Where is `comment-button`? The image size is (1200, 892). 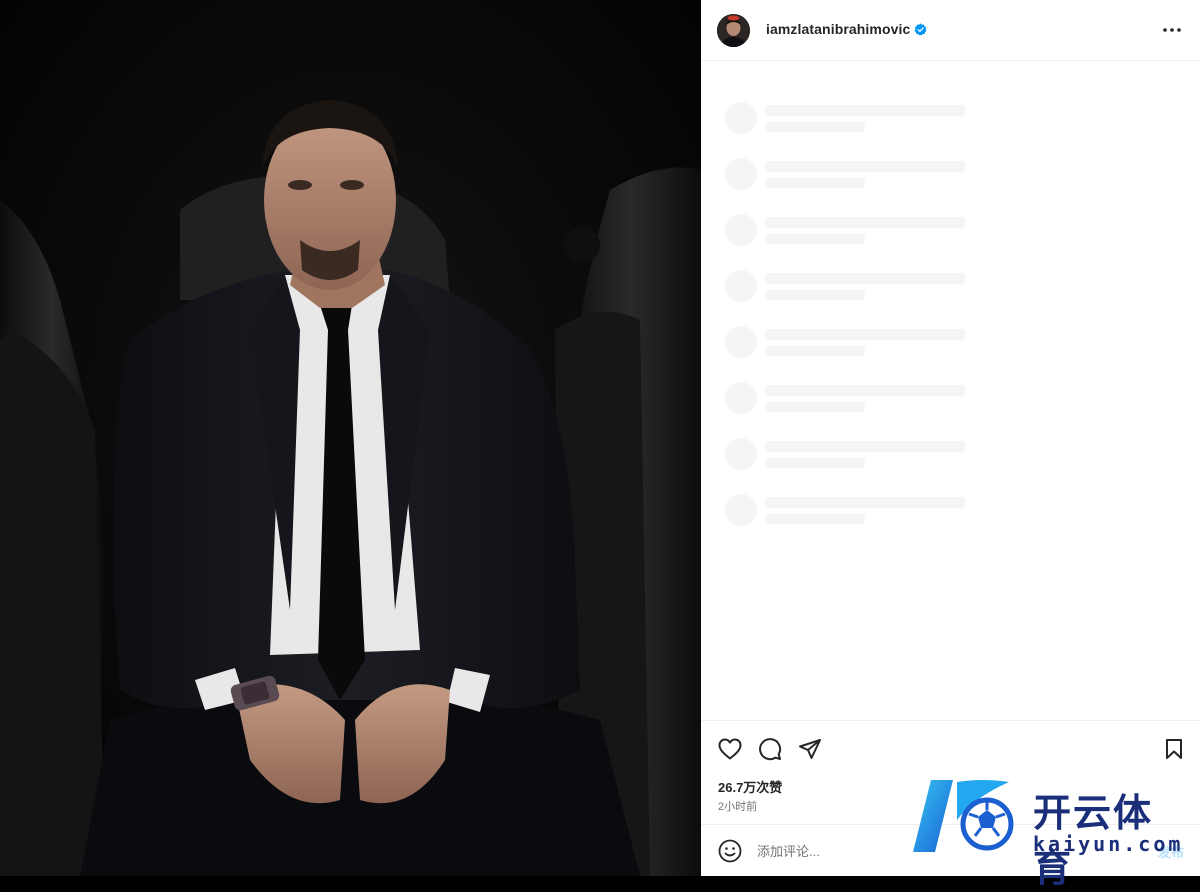 comment-button is located at coordinates (770, 749).